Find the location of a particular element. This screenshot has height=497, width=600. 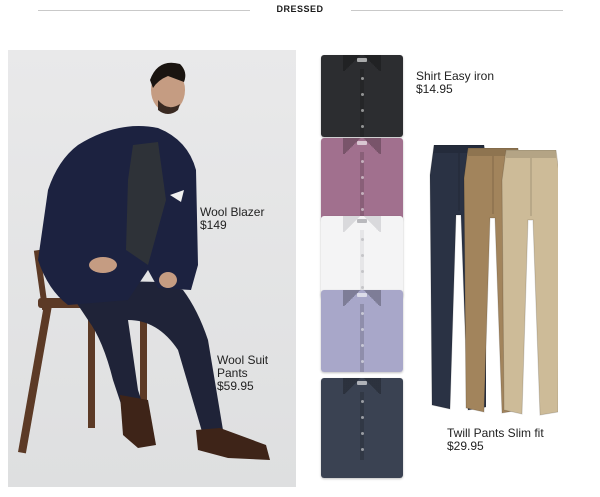

shirt-lilac-image is located at coordinates (362, 331).